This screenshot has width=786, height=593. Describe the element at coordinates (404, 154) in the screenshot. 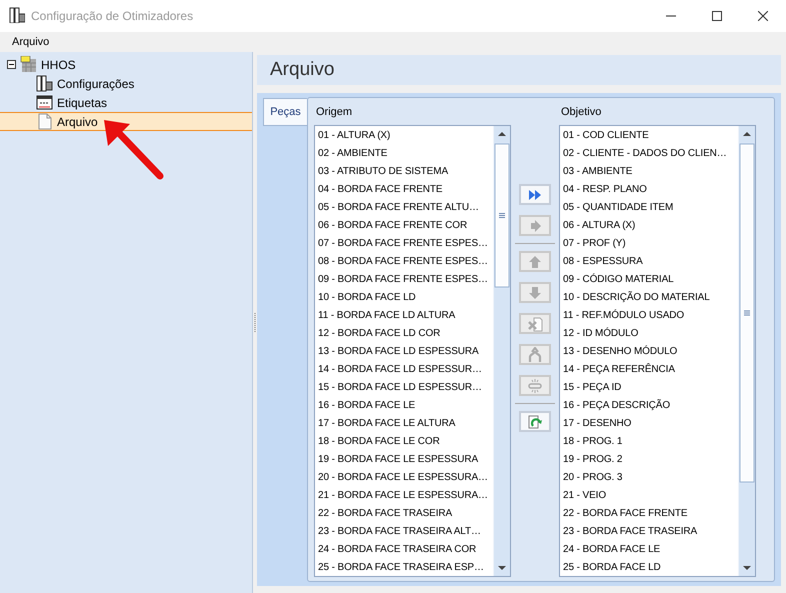

I see `list-item: 02 - AMBIENTE` at that location.